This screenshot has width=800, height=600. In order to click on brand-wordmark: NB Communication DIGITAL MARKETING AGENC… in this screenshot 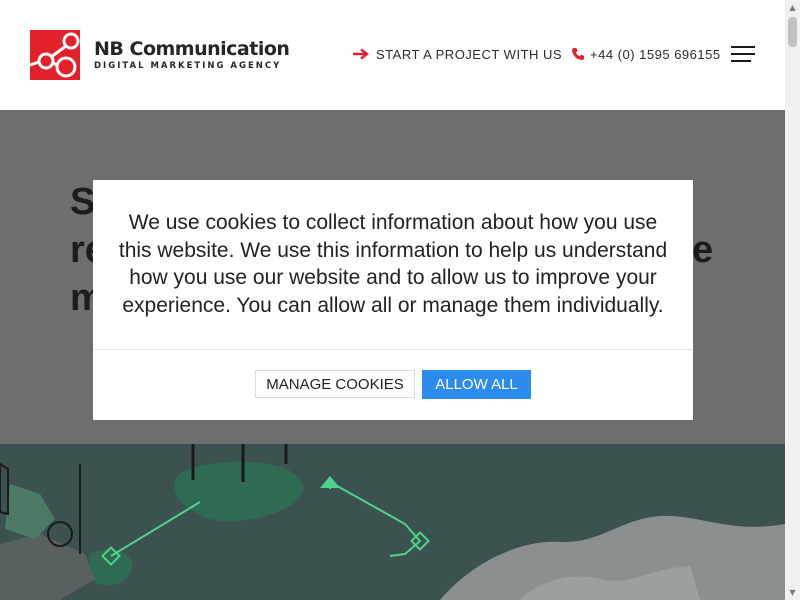, I will do `click(192, 55)`.